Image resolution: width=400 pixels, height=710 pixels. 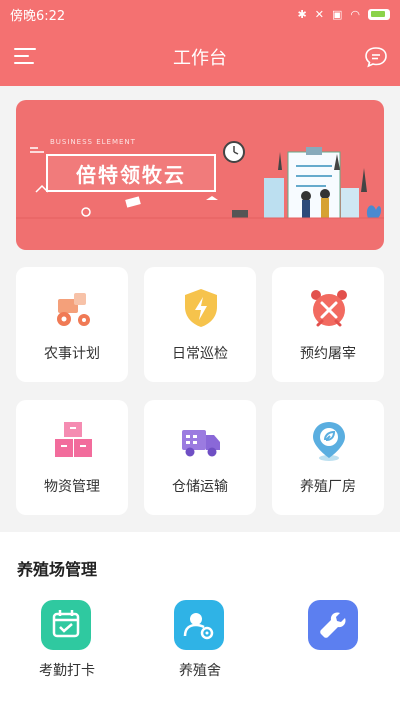 What do you see at coordinates (329, 308) in the screenshot?
I see `alarm-icon` at bounding box center [329, 308].